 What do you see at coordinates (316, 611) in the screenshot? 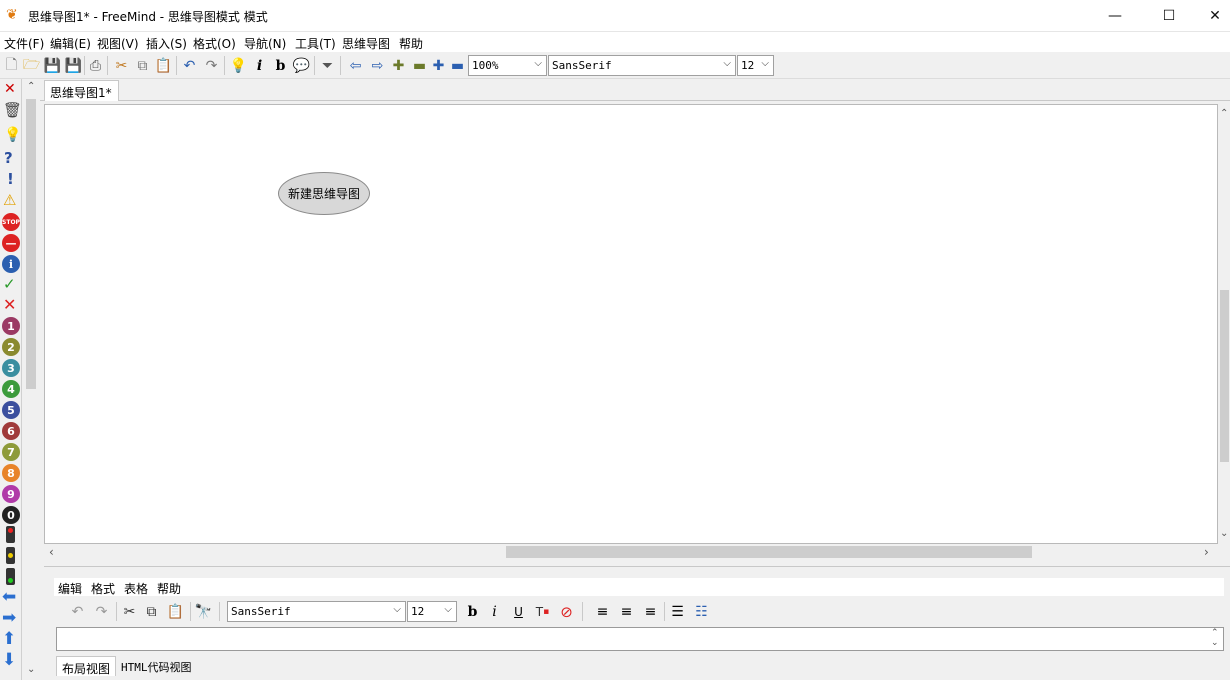
I see `notes-font-select: SansSerif ⌵` at bounding box center [316, 611].